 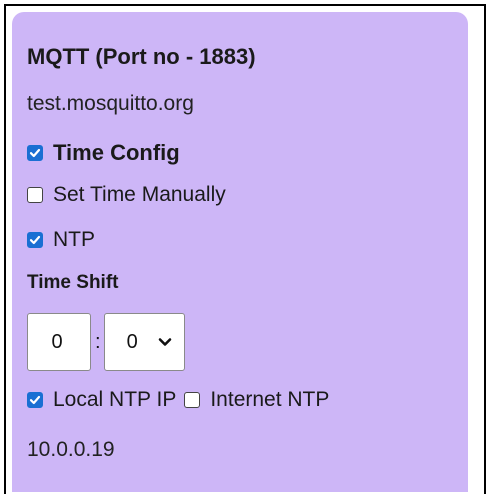 What do you see at coordinates (192, 400) in the screenshot?
I see `internet-ntp-checkbox` at bounding box center [192, 400].